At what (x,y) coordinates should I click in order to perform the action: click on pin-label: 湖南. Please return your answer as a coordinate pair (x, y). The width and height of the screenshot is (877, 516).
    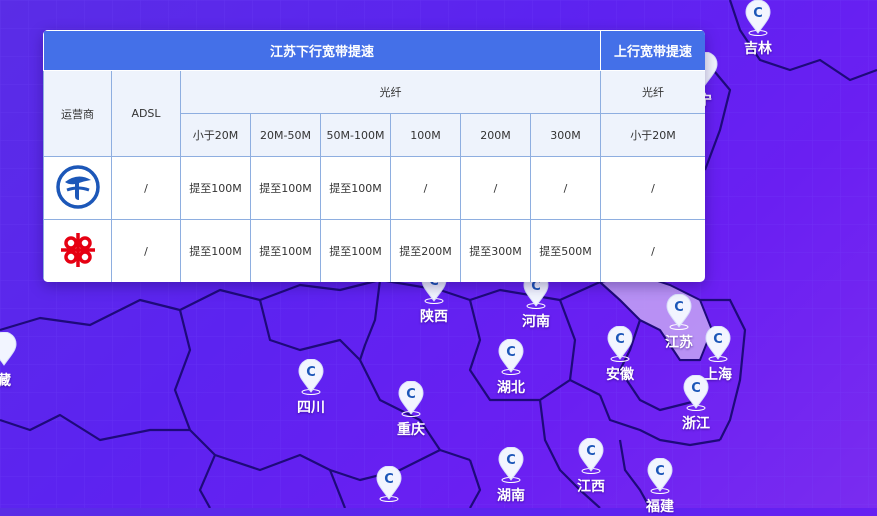
    Looking at the image, I should click on (511, 496).